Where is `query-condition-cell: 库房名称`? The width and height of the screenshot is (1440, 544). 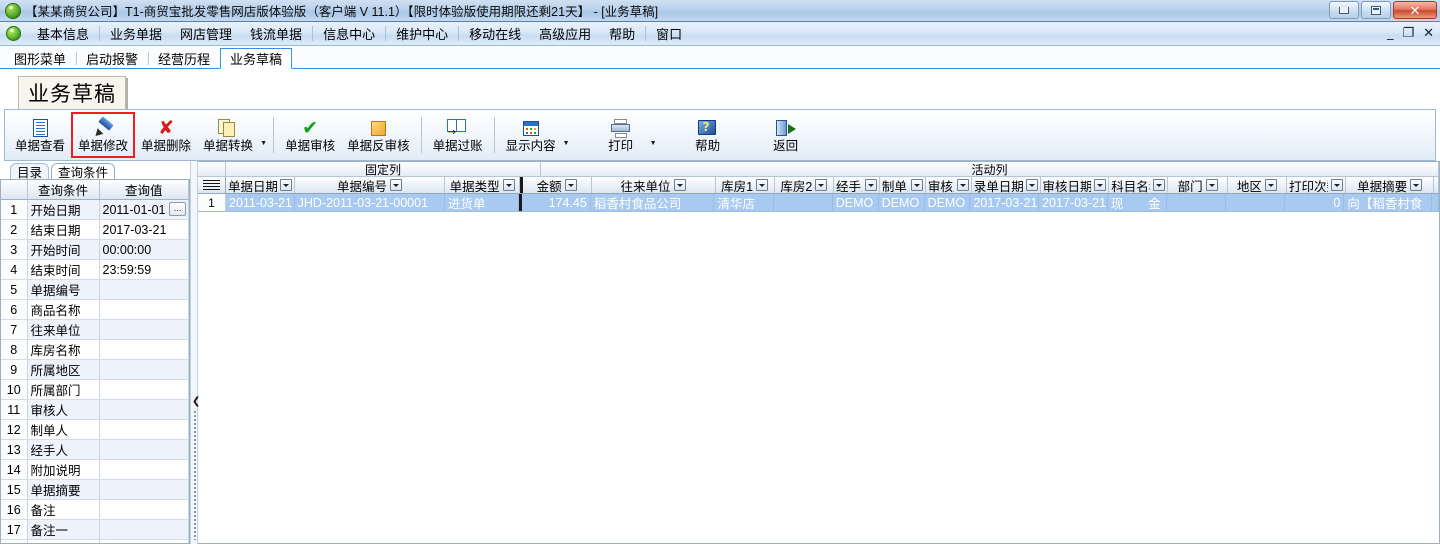
query-condition-cell: 库房名称 is located at coordinates (63, 350).